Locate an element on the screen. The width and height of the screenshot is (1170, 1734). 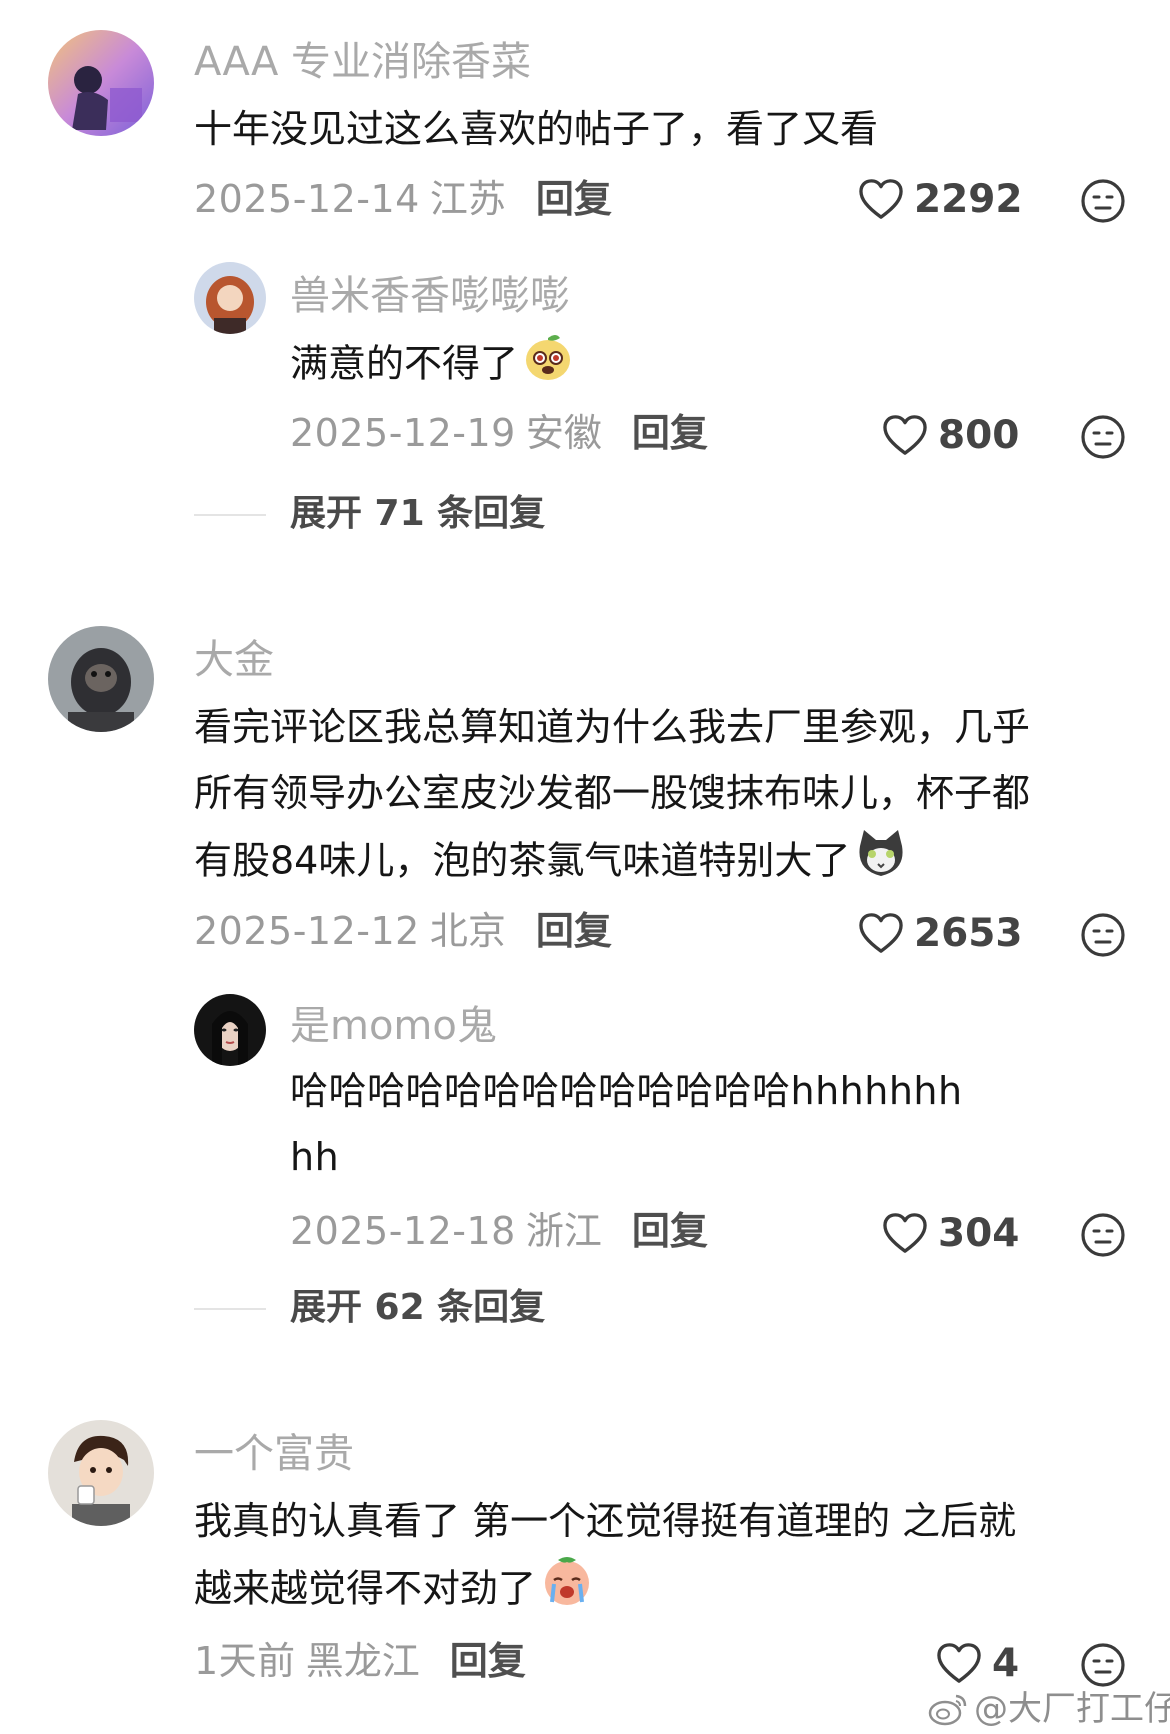
username: AAA 专业消除香菜 is located at coordinates (362, 62).